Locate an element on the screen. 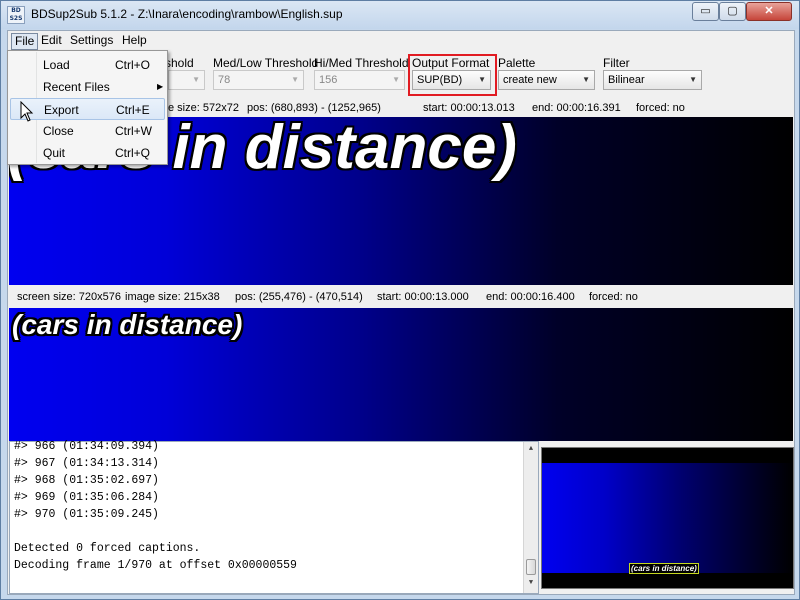 Image resolution: width=800 pixels, height=600 pixels. menu-item-recent-files-label: Recent Files is located at coordinates (76, 87).